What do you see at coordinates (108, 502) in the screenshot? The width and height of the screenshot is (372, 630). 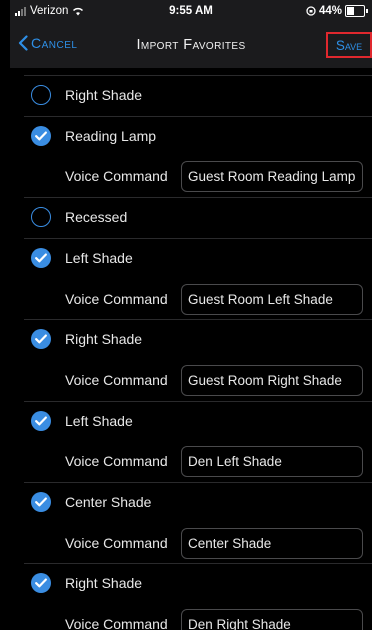 I see `favorite-label: Center Shade` at bounding box center [108, 502].